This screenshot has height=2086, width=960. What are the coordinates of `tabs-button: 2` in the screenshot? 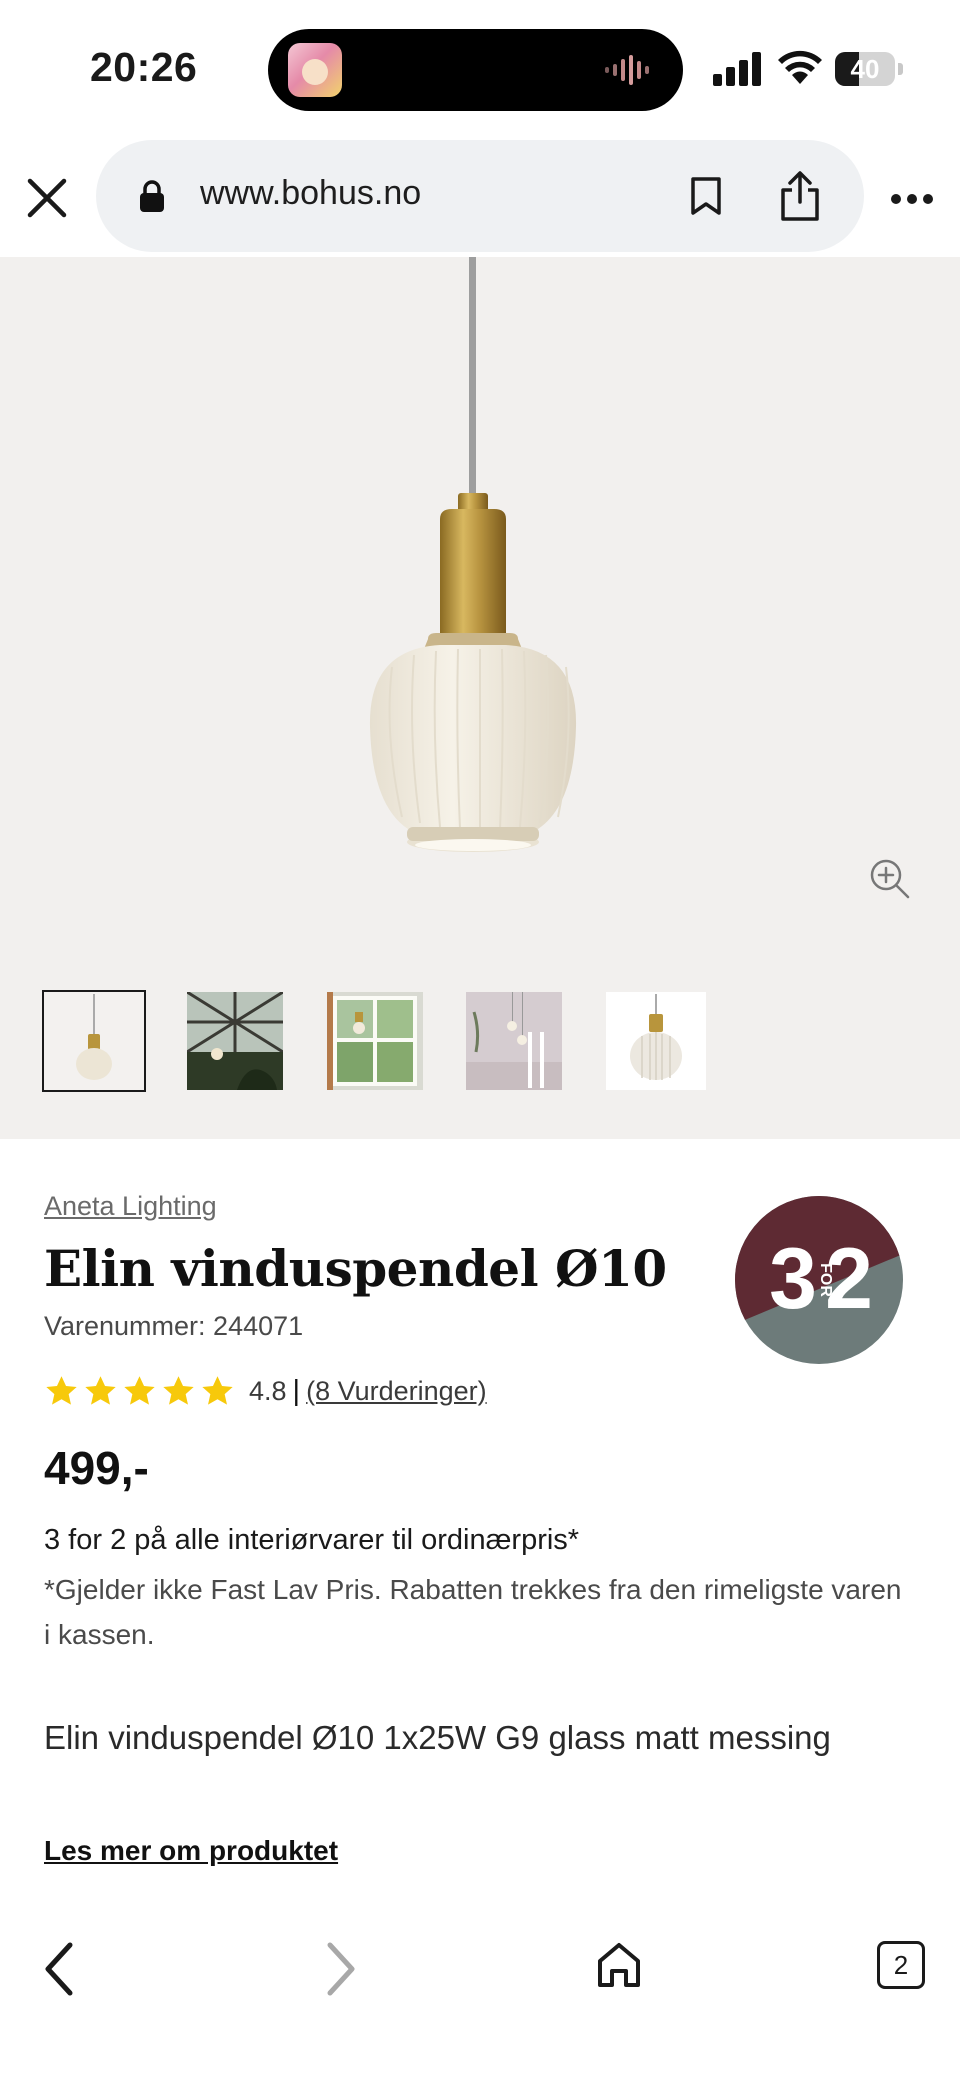 It's located at (901, 1965).